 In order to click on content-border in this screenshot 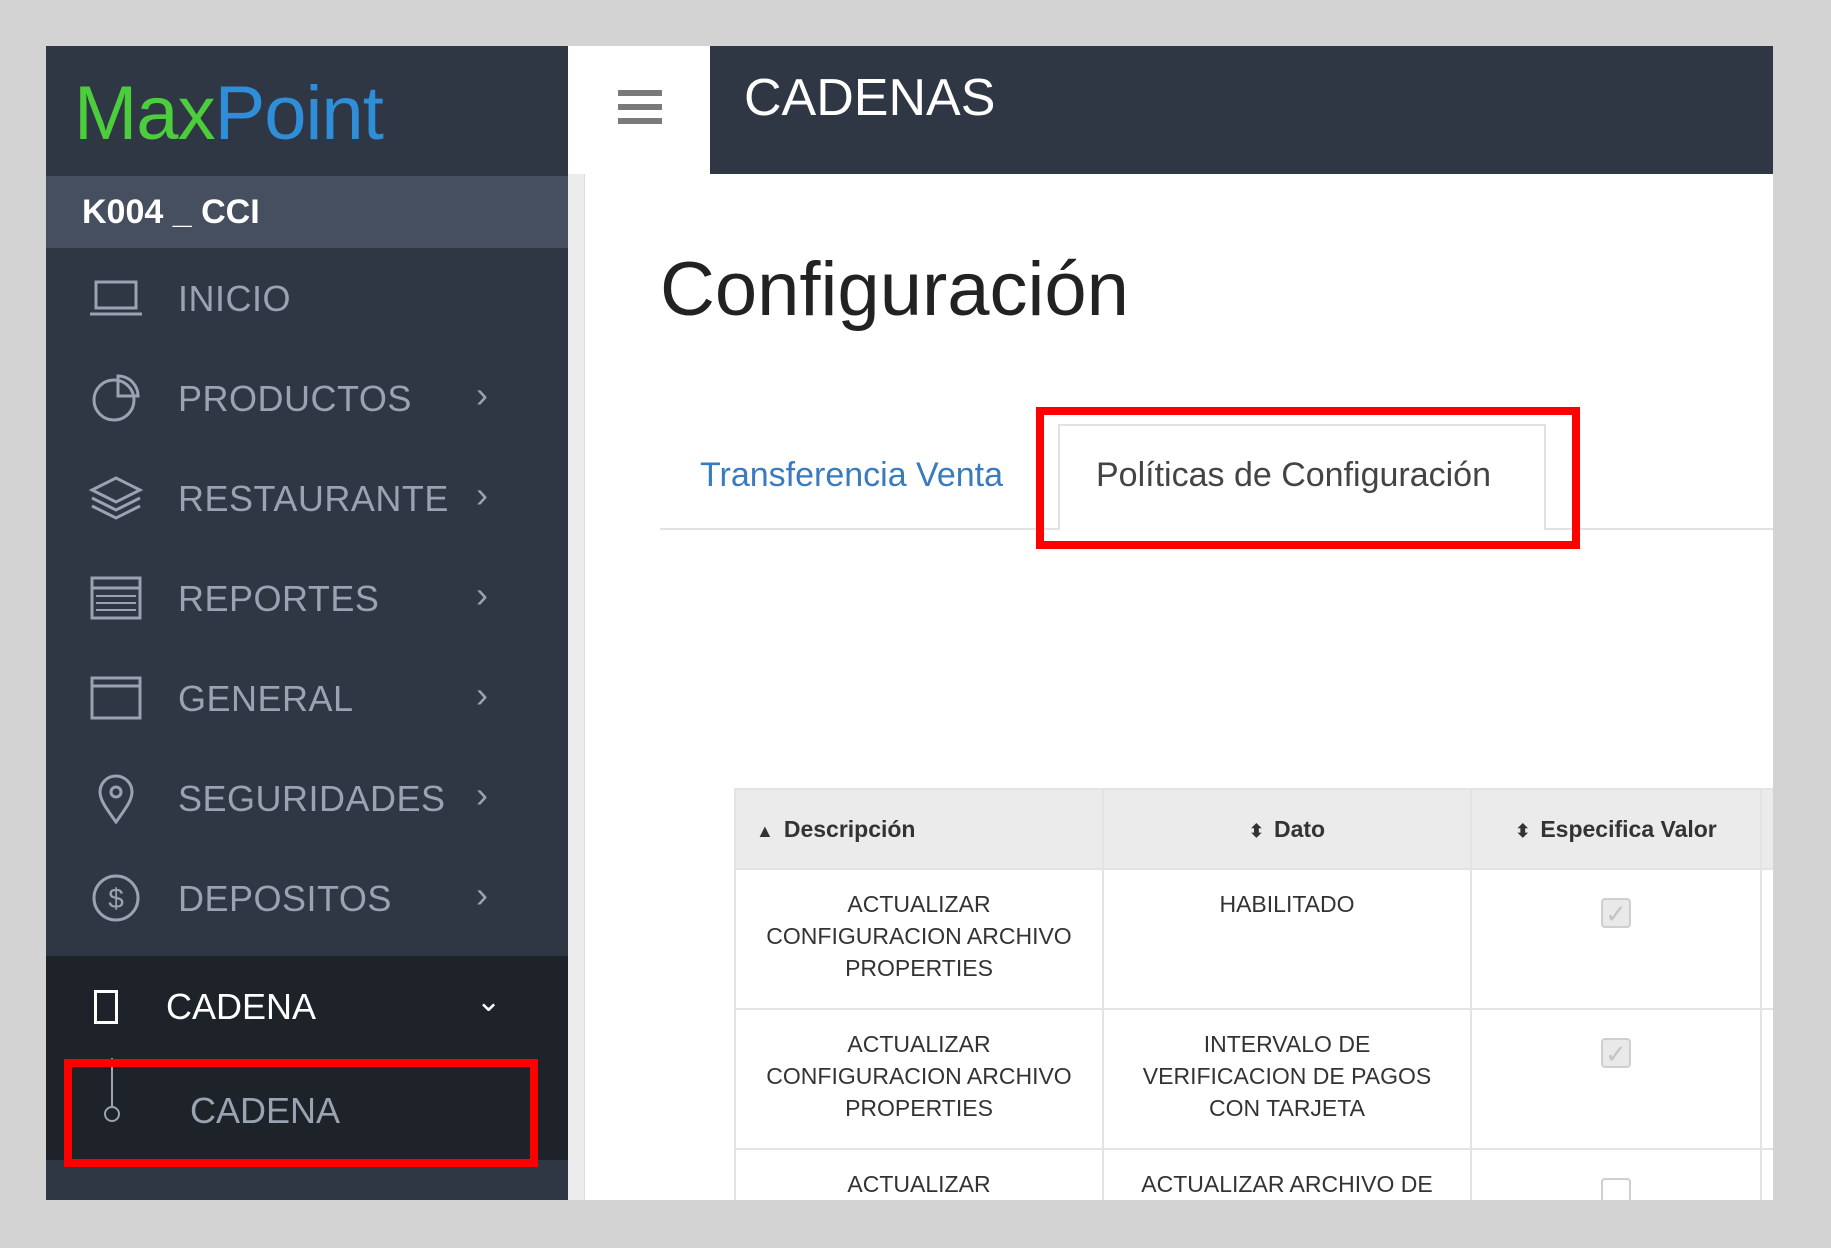, I will do `click(576, 687)`.